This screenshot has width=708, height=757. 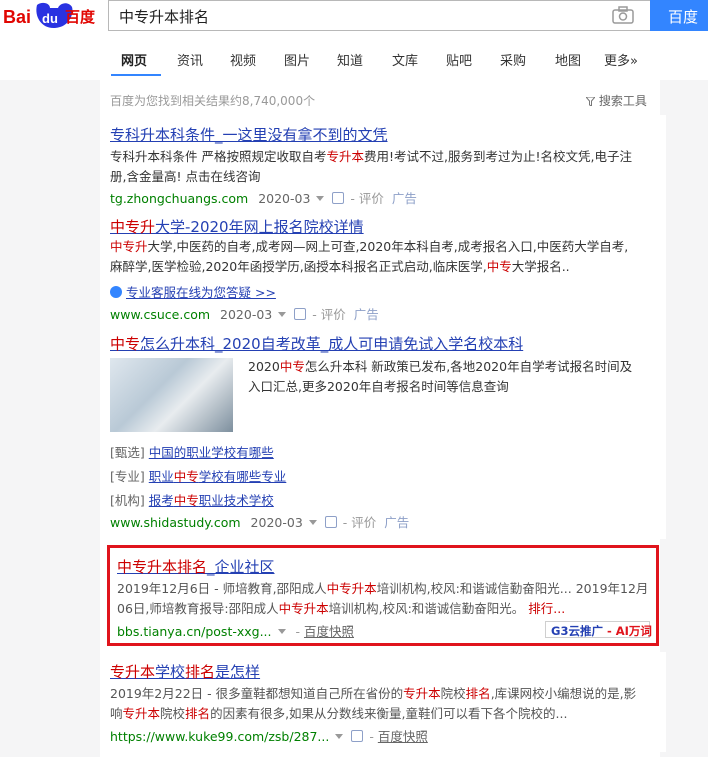 What do you see at coordinates (263, 198) in the screenshot?
I see `result-meta: tg.zhongchuangs.com 2020-03 - 评价 广告` at bounding box center [263, 198].